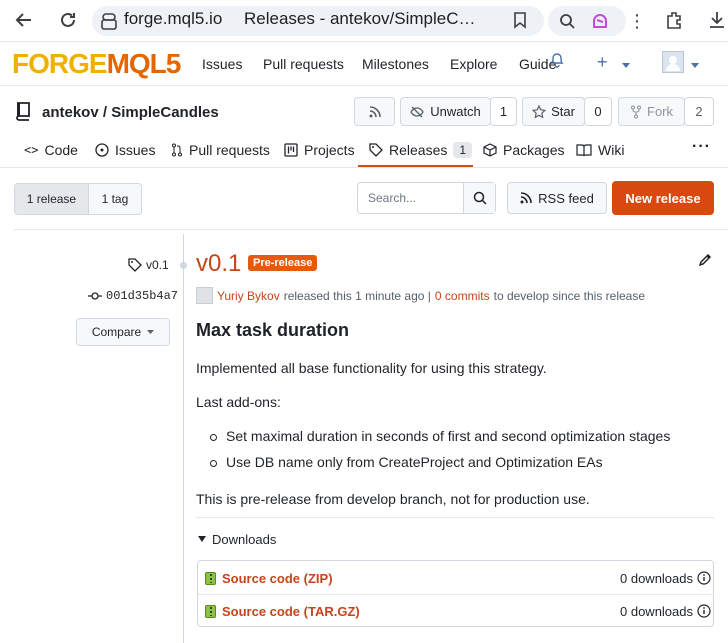 Image resolution: width=728 pixels, height=643 pixels. What do you see at coordinates (31, 150) in the screenshot?
I see `code-icon: <>` at bounding box center [31, 150].